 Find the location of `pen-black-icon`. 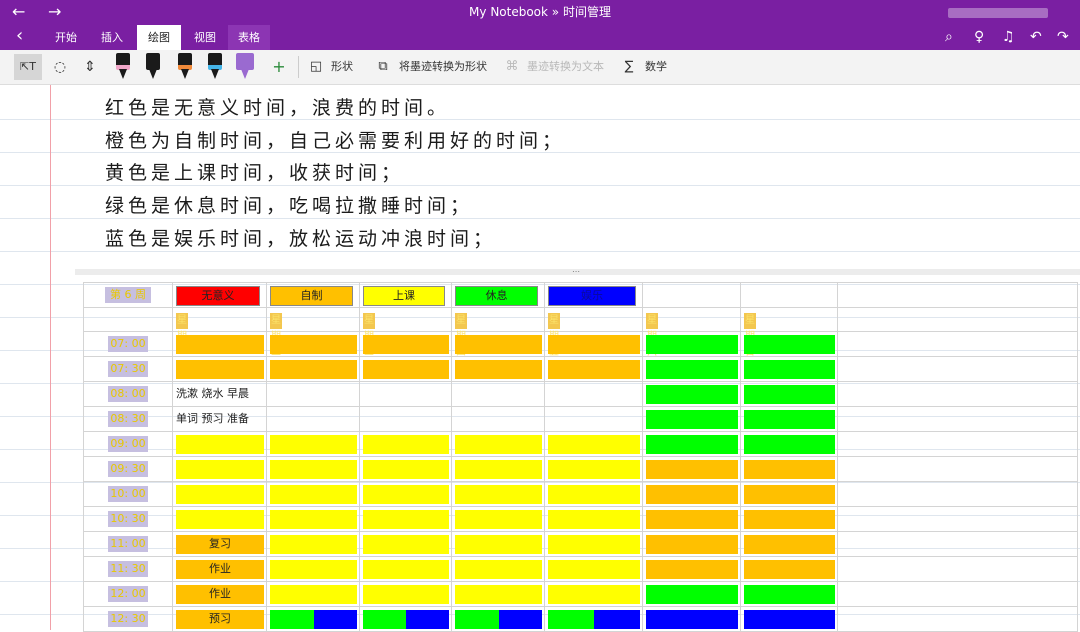

pen-black-icon is located at coordinates (153, 67).